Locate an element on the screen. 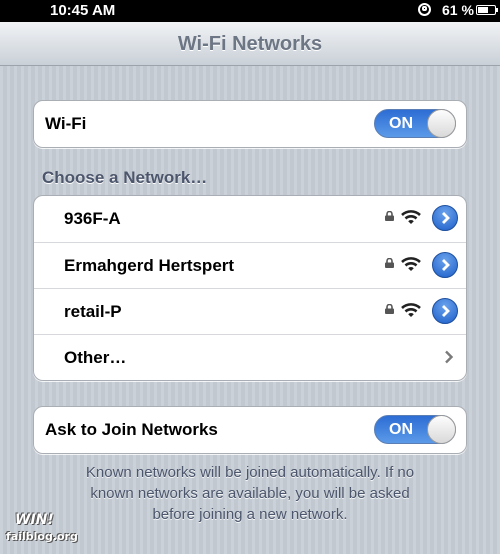 This screenshot has height=554, width=500. network-row-936f-a: 936F-A is located at coordinates (250, 219).